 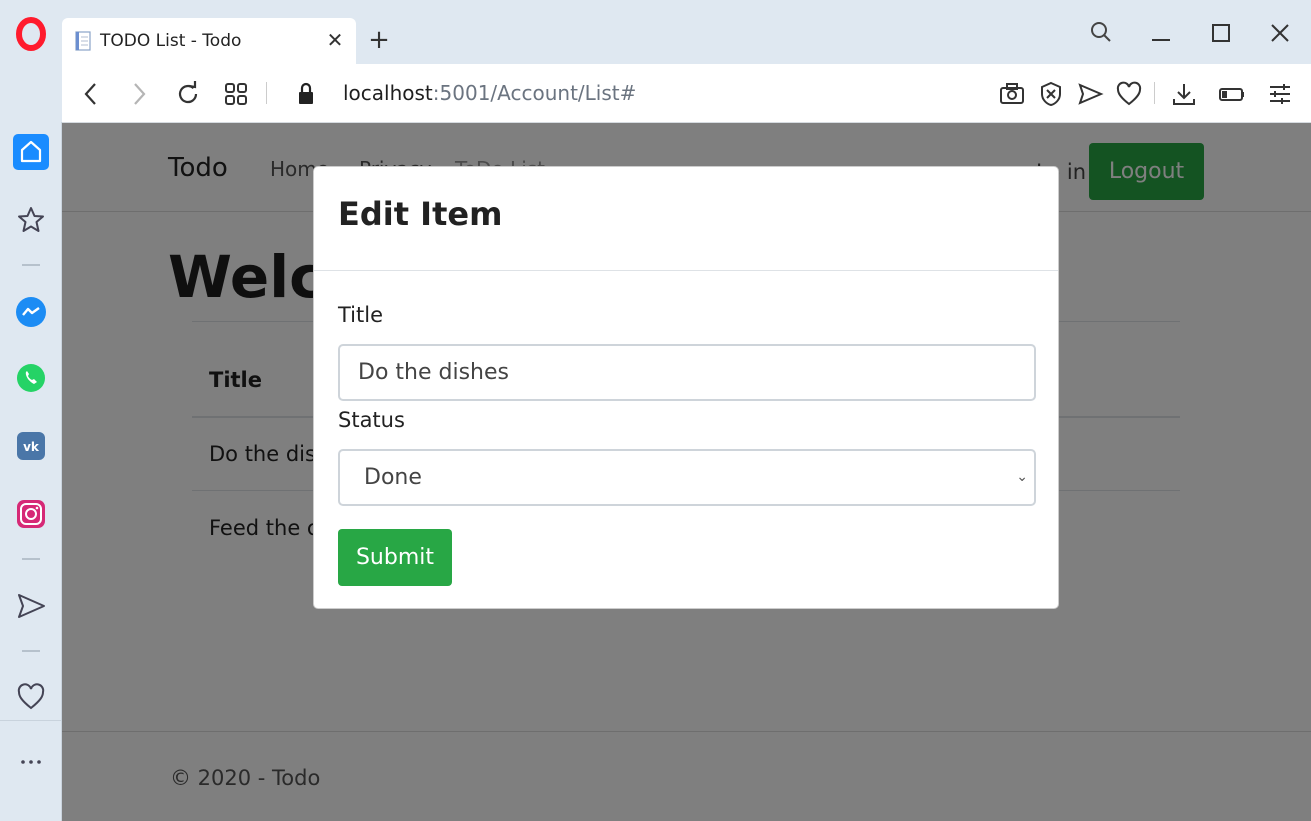 I want to click on maximize-icon, so click(x=1221, y=33).